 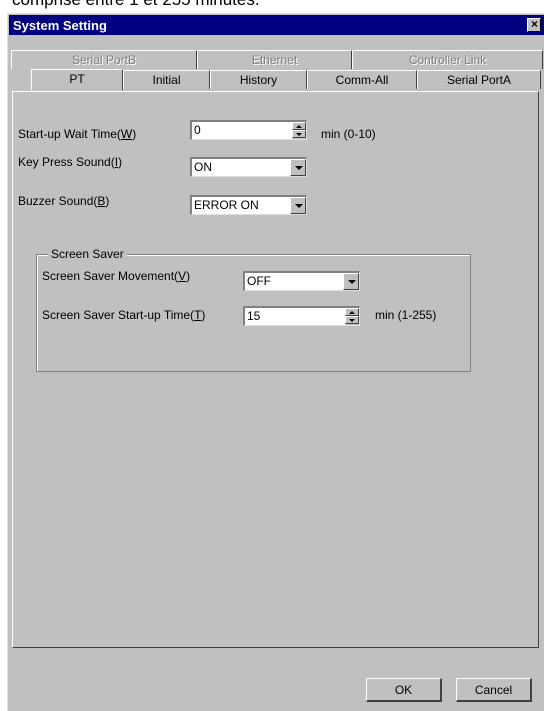 I want to click on close-button: ×, so click(x=534, y=24).